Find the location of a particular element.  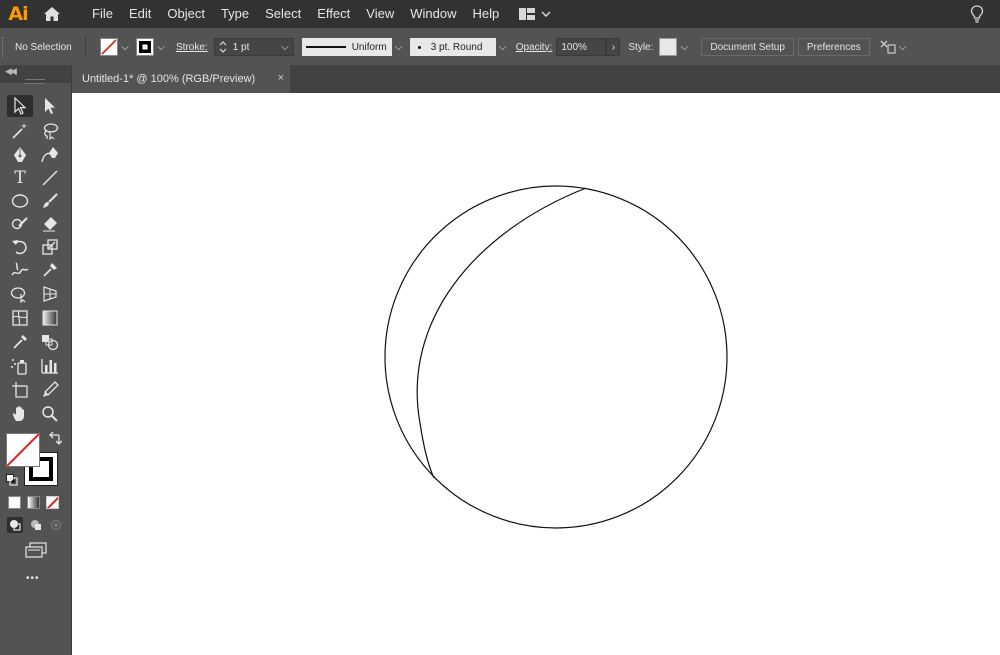

warp-tool-icon is located at coordinates (20, 270).